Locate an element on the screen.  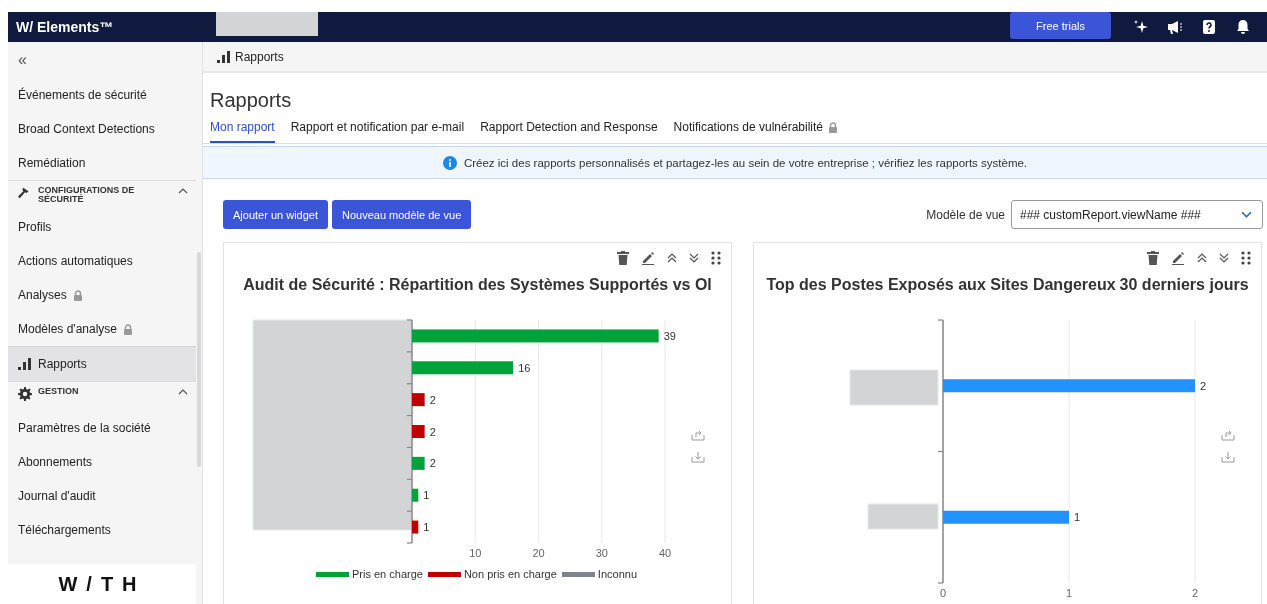
breadcrumb: Rapports is located at coordinates (259, 56).